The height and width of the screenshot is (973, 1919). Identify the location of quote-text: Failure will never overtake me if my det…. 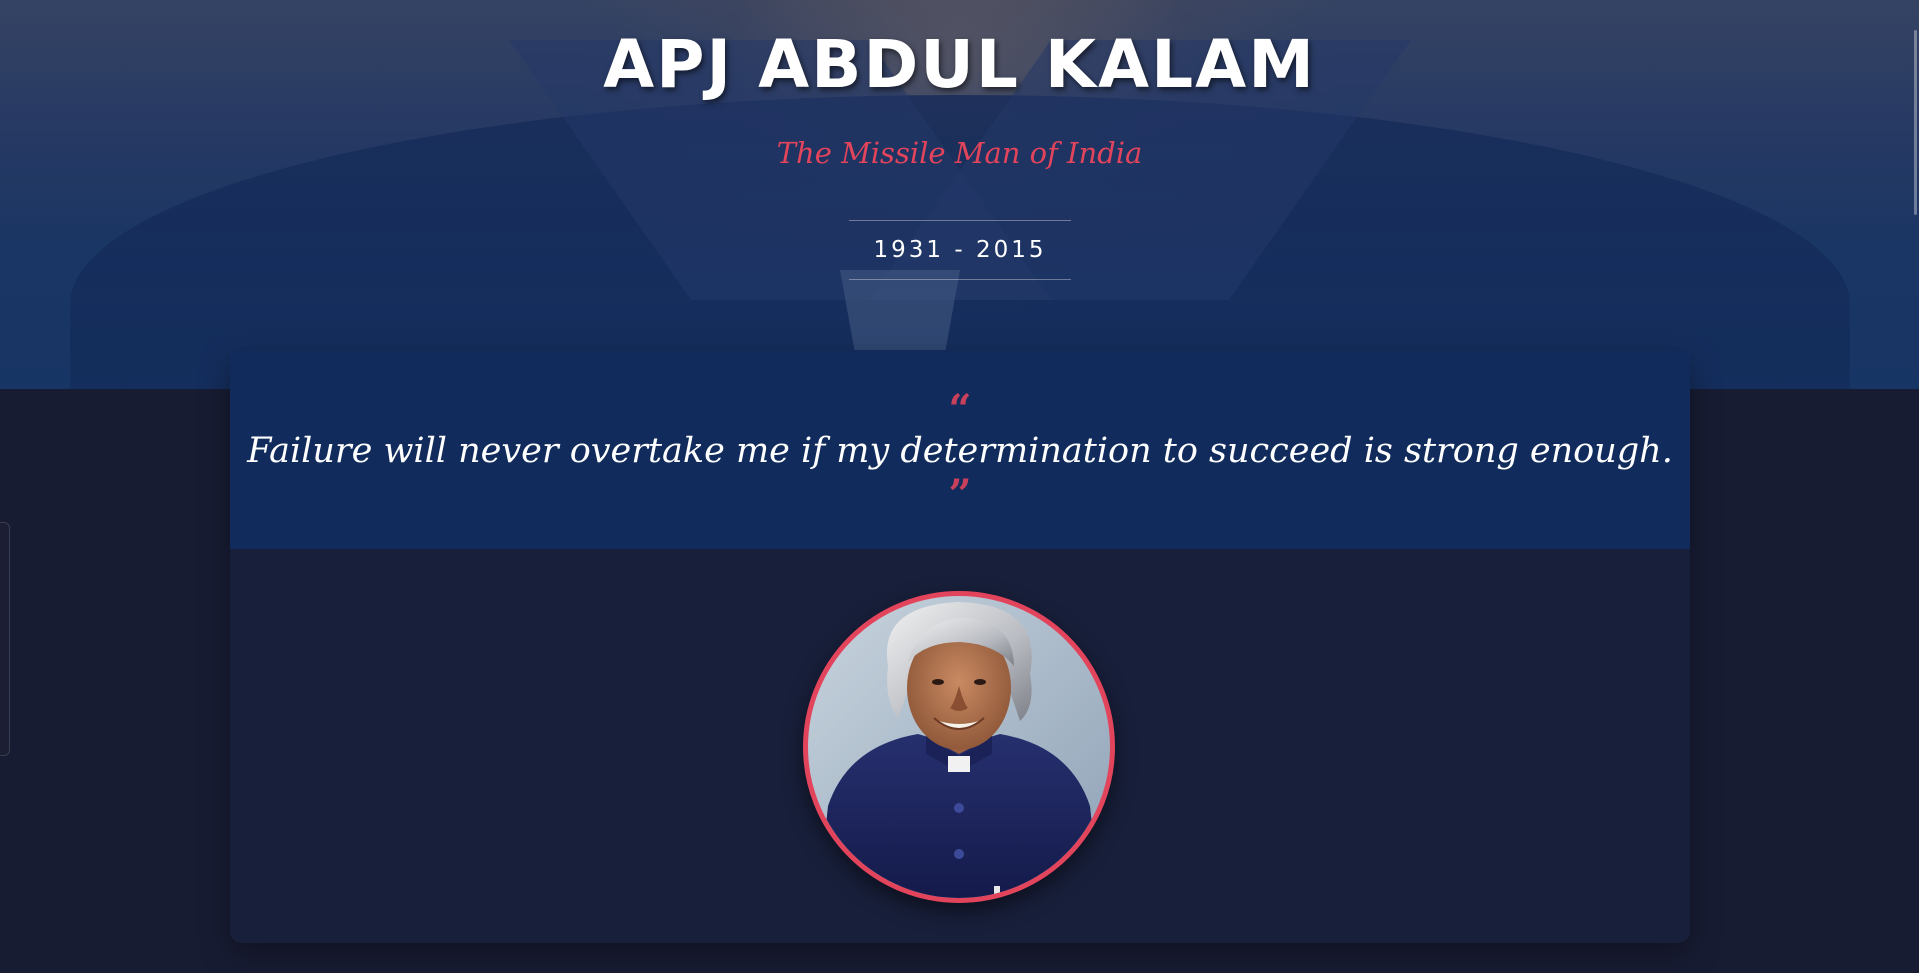
(960, 451).